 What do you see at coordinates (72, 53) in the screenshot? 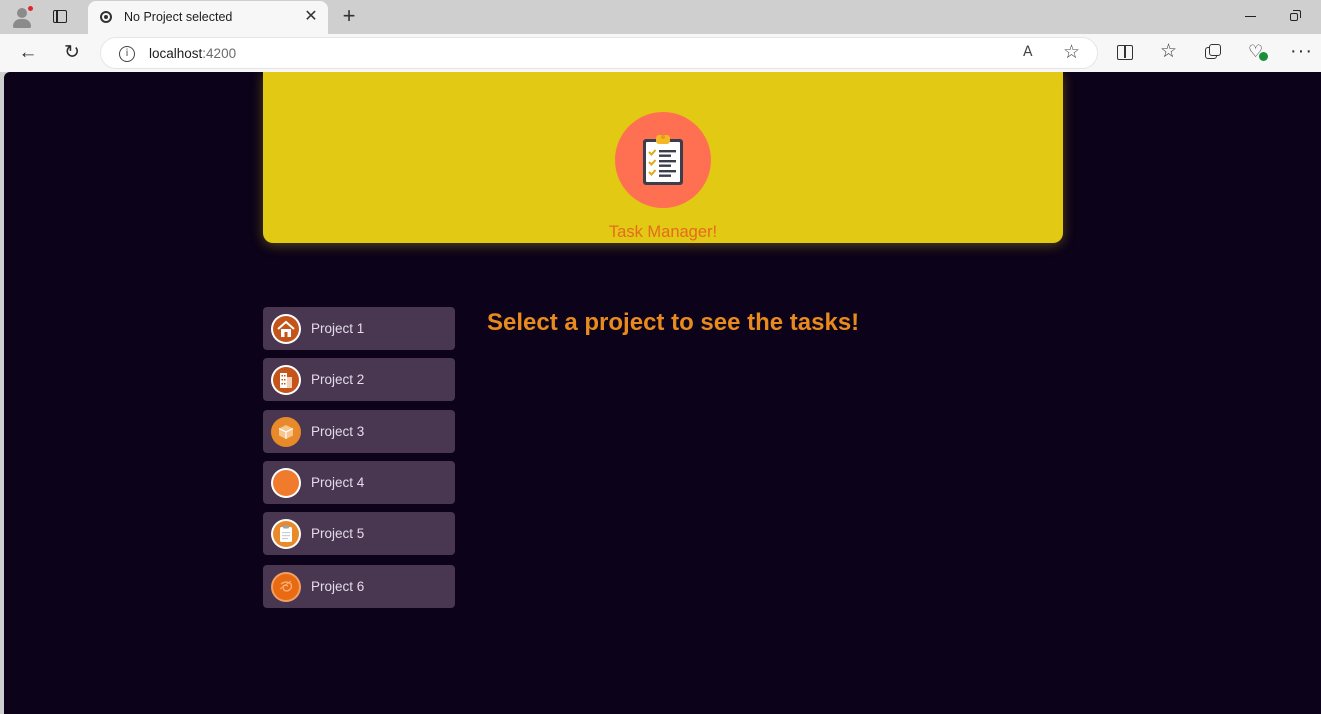
I see `refresh-button: ↻` at bounding box center [72, 53].